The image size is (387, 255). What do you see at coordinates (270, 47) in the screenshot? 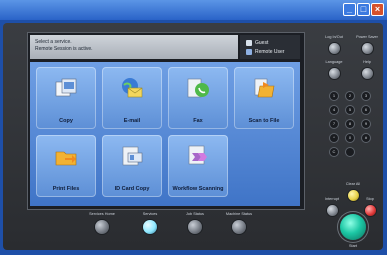
I see `user-panel: Guest Remote User` at bounding box center [270, 47].